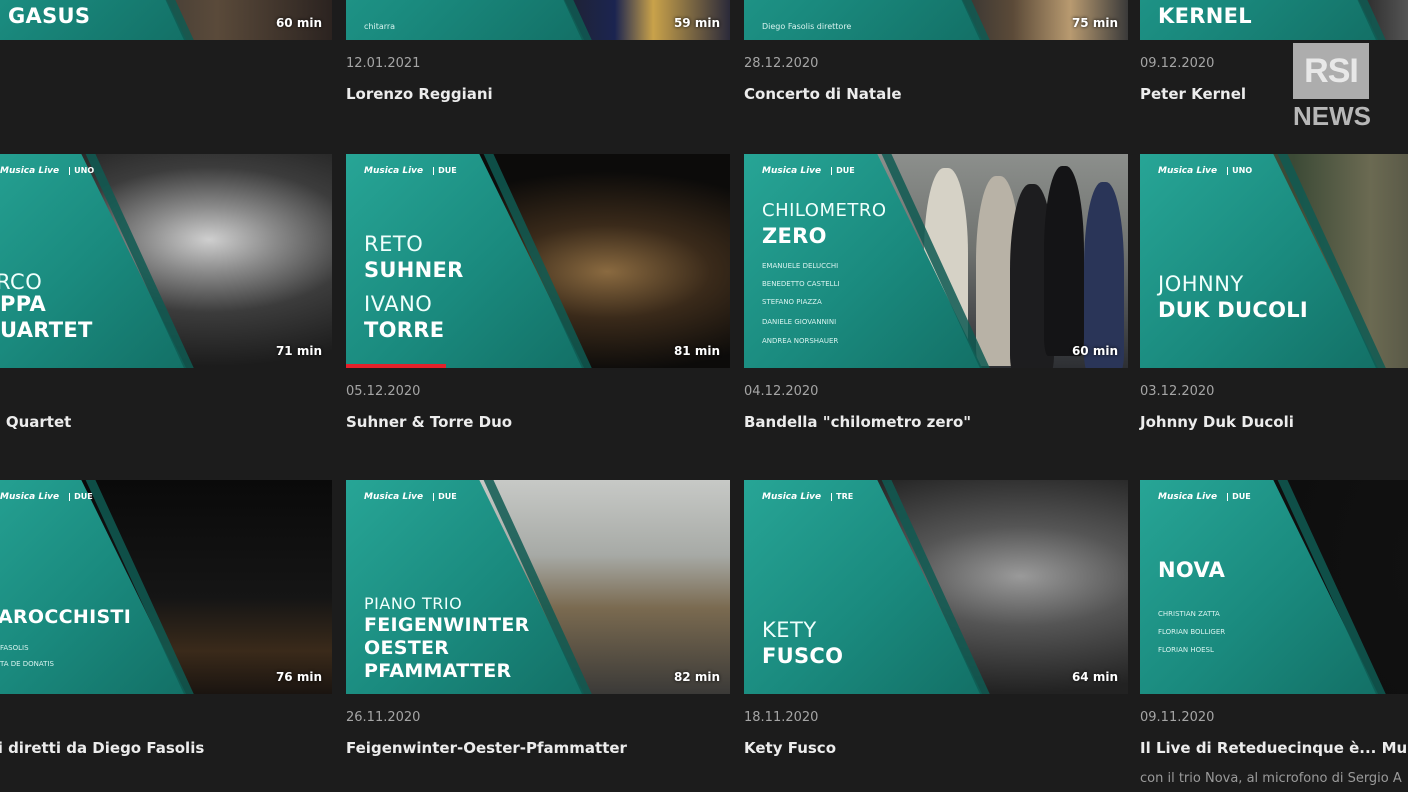 This screenshot has height=792, width=1408. I want to click on musician-name: CHRISTIAN ZATTA, so click(1189, 614).